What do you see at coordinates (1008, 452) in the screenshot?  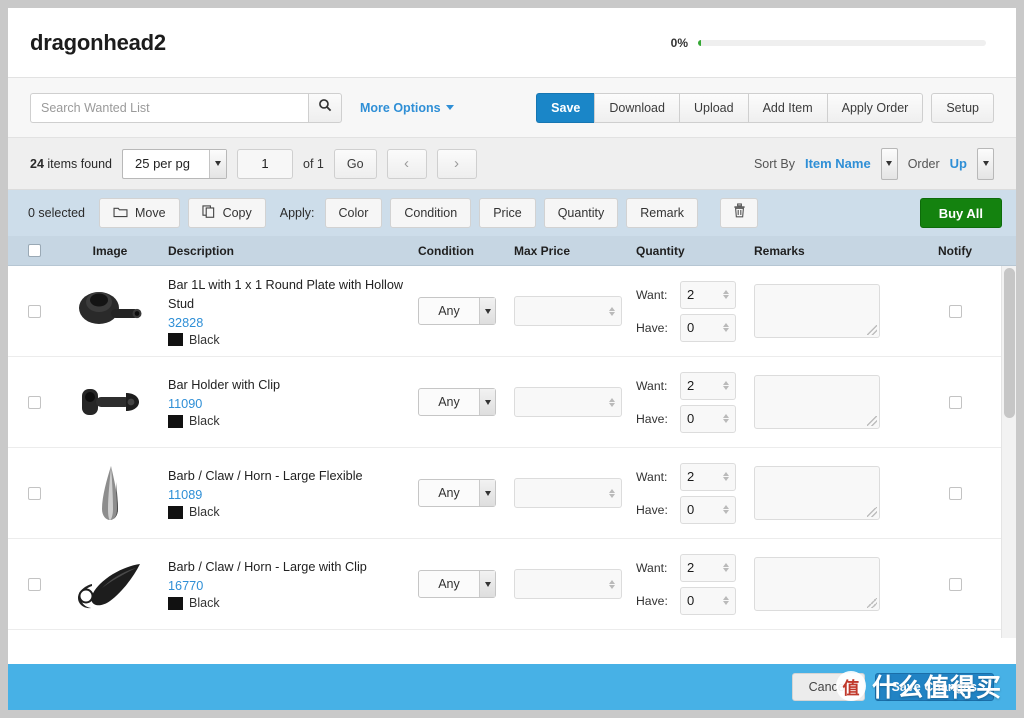 I see `table-scrollbar` at bounding box center [1008, 452].